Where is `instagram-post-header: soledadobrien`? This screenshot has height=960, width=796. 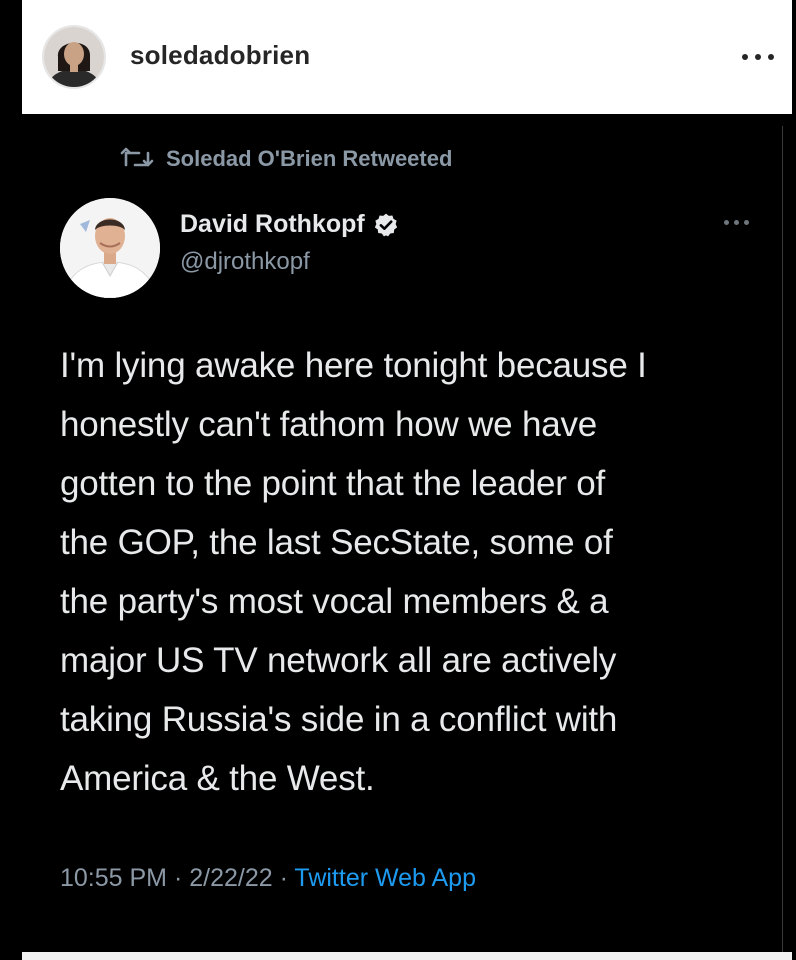 instagram-post-header: soledadobrien is located at coordinates (407, 57).